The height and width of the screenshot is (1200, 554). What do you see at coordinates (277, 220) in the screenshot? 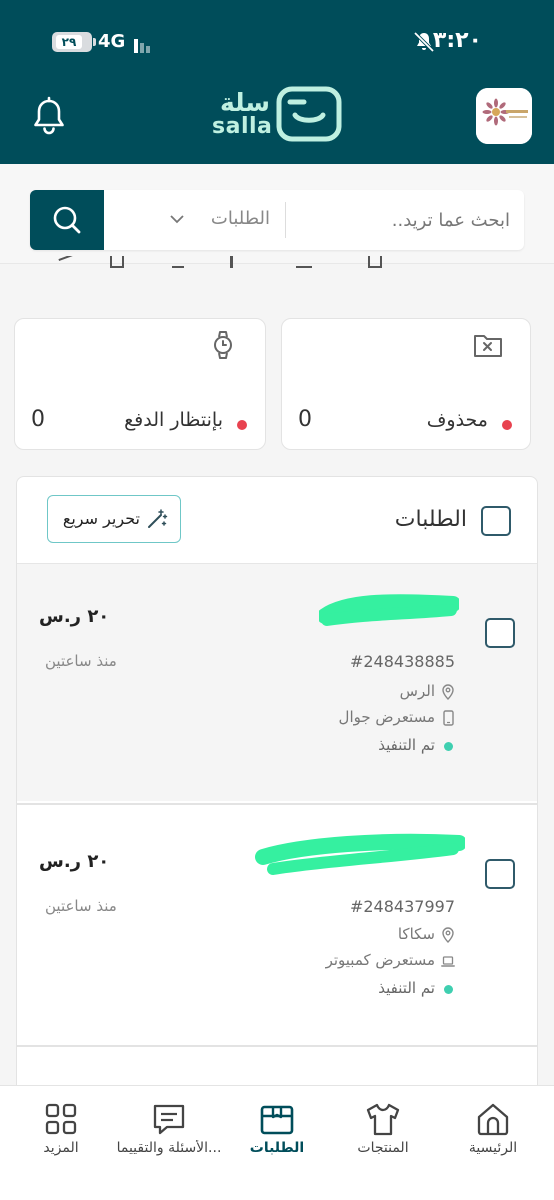
I see `search-bar: الطلبات` at bounding box center [277, 220].